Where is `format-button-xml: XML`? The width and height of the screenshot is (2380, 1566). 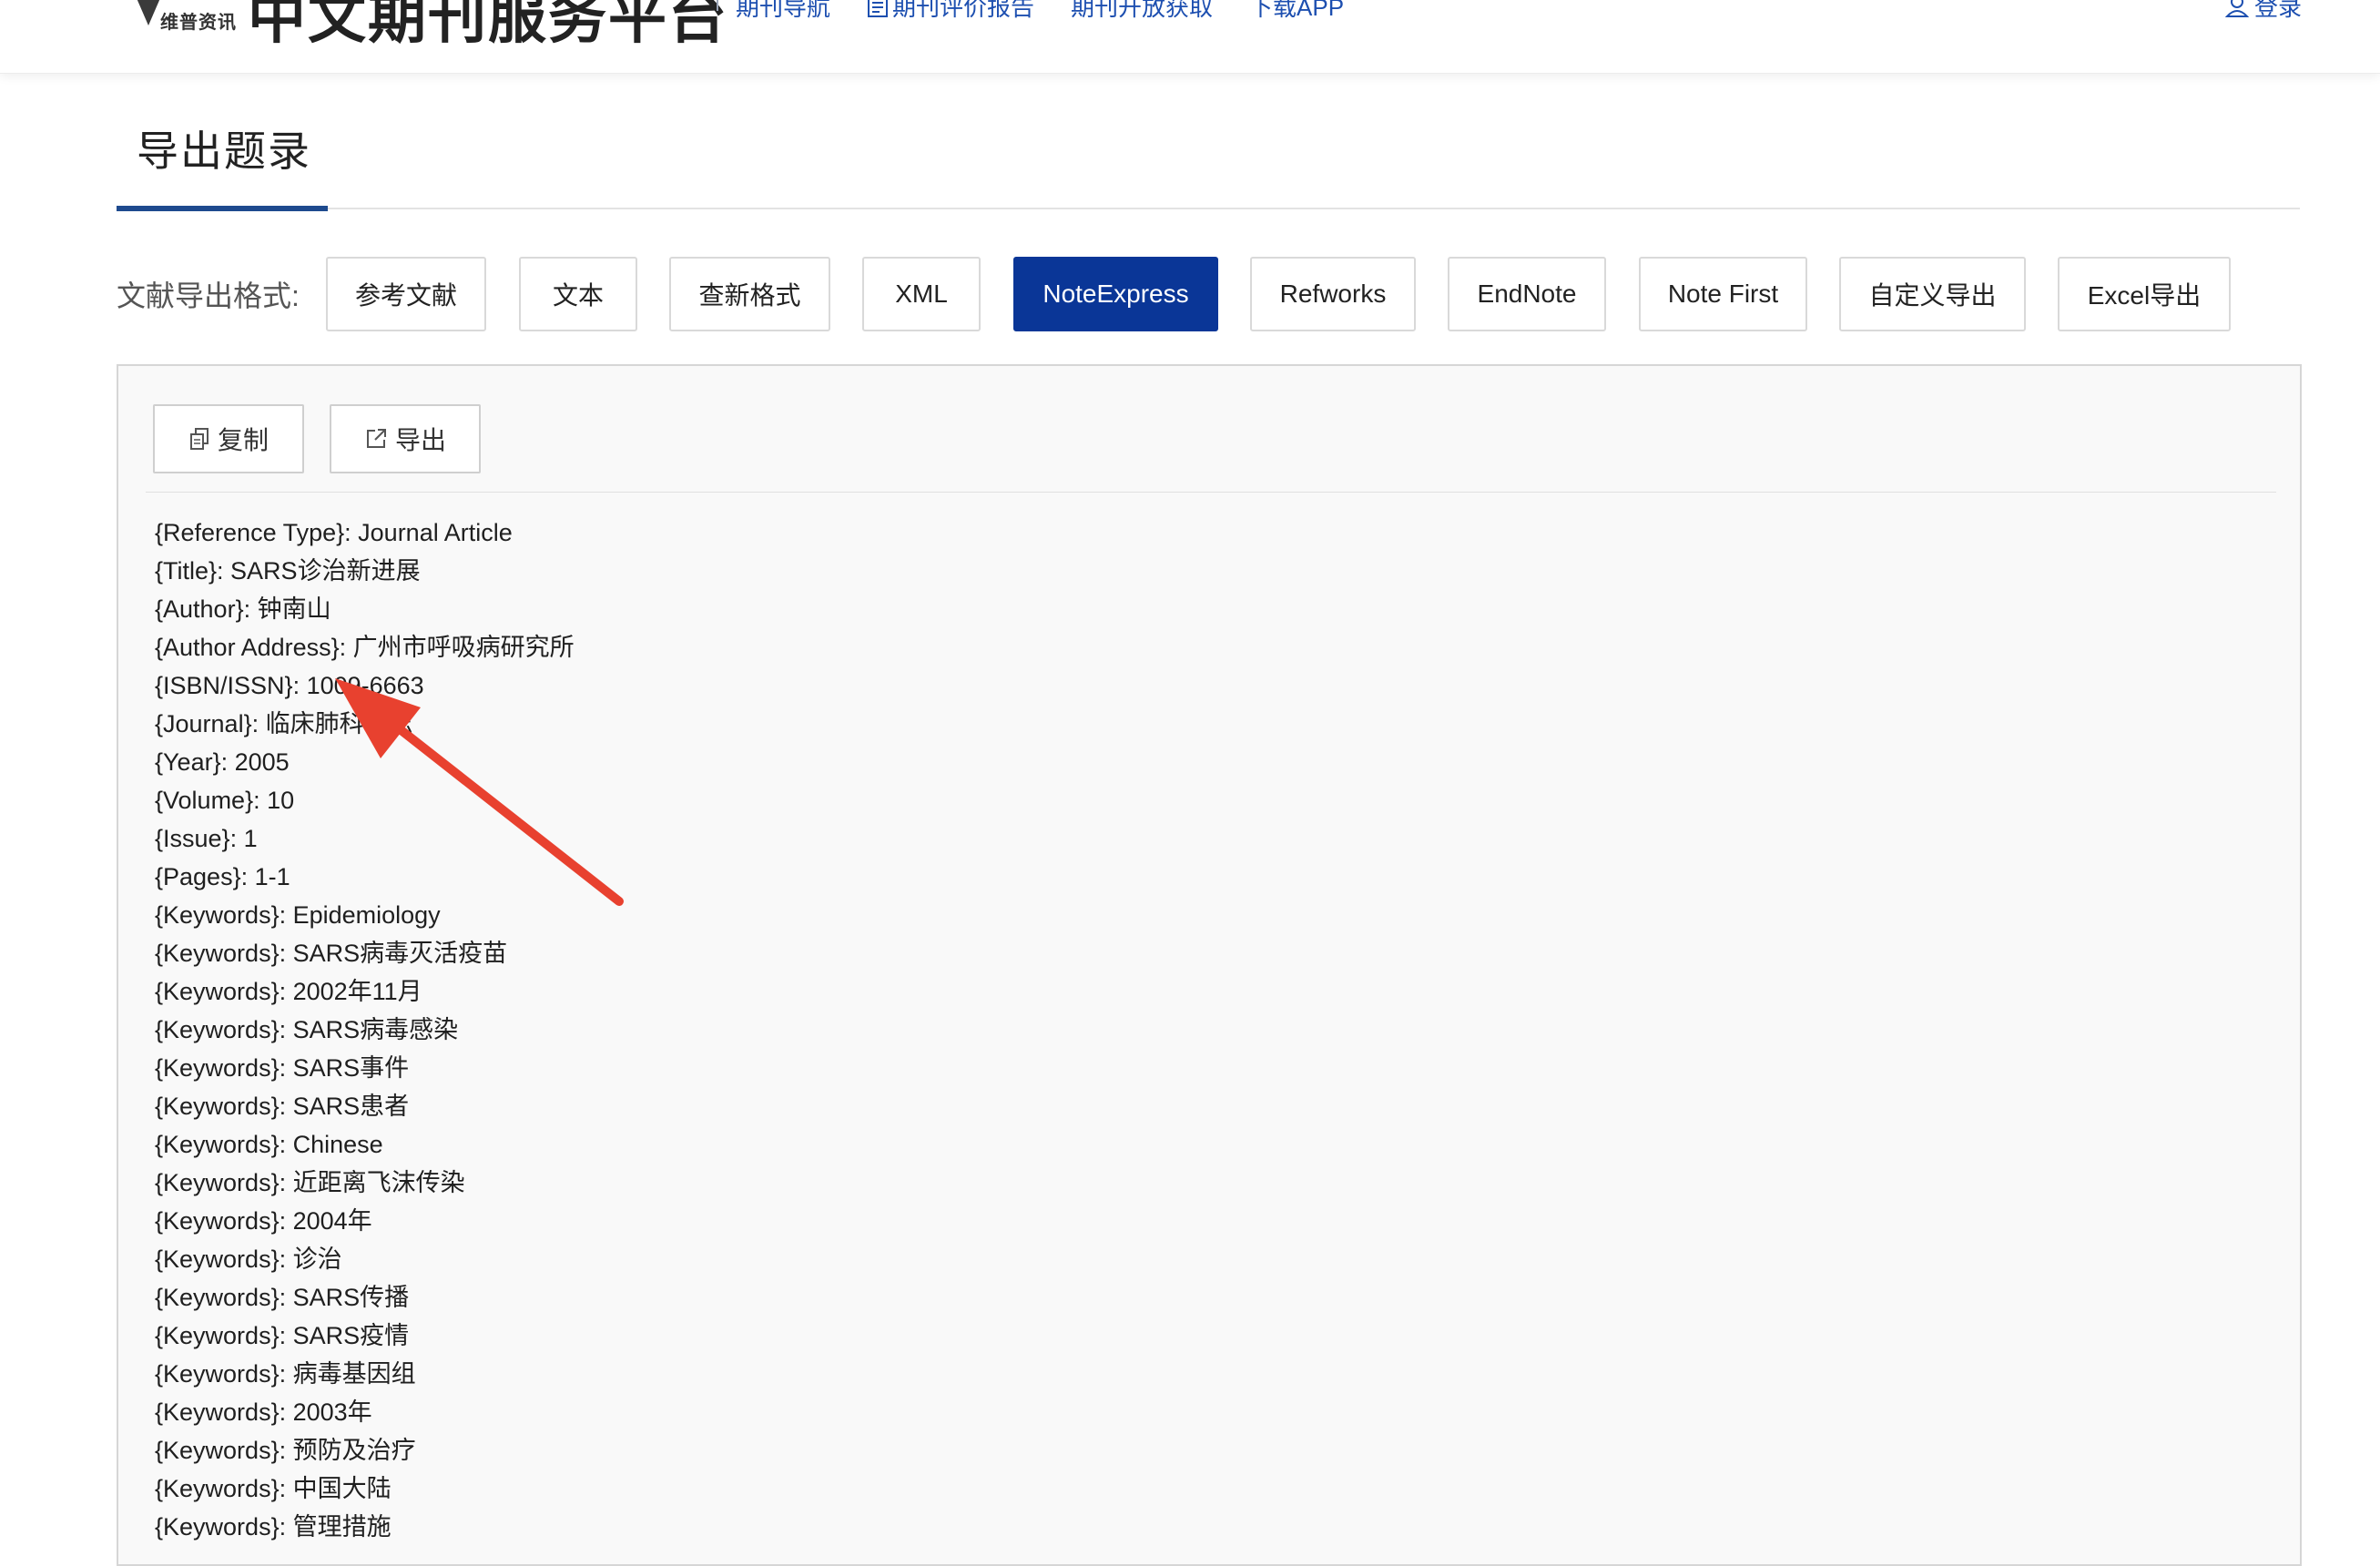
format-button-xml: XML is located at coordinates (921, 294).